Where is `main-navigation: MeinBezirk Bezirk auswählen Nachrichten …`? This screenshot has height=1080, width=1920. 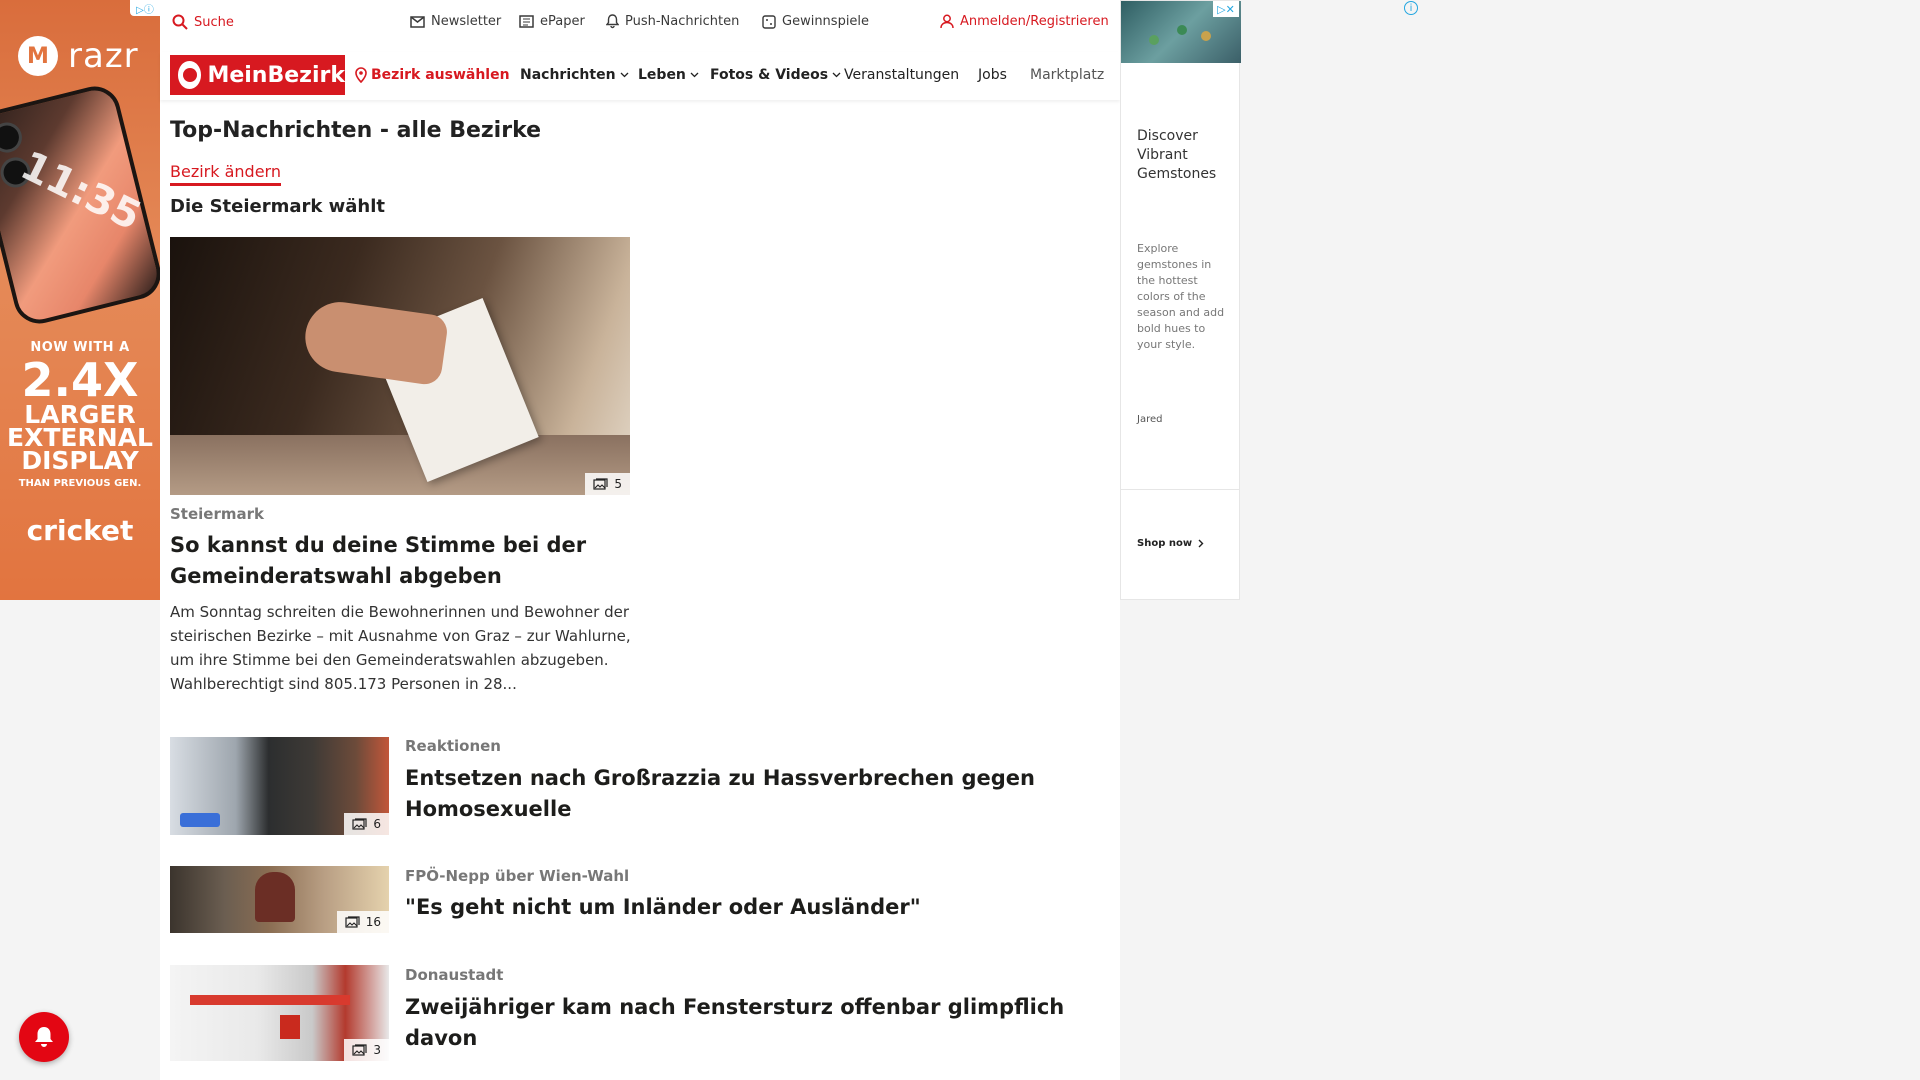 main-navigation: MeinBezirk Bezirk auswählen Nachrichten … is located at coordinates (640, 76).